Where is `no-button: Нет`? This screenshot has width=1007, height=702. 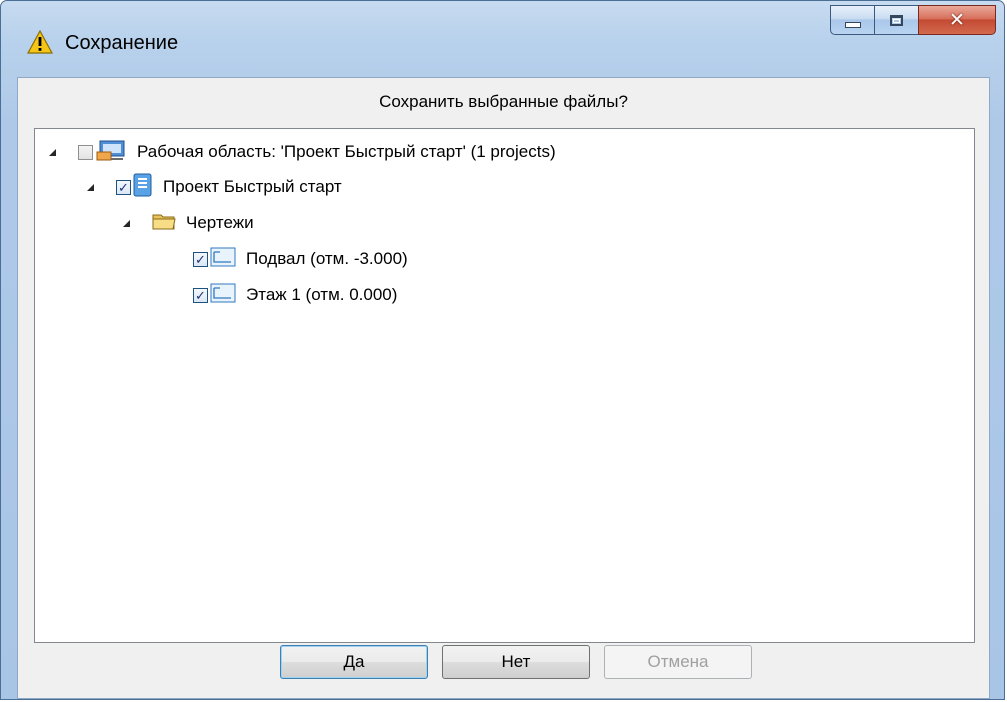 no-button: Нет is located at coordinates (516, 662).